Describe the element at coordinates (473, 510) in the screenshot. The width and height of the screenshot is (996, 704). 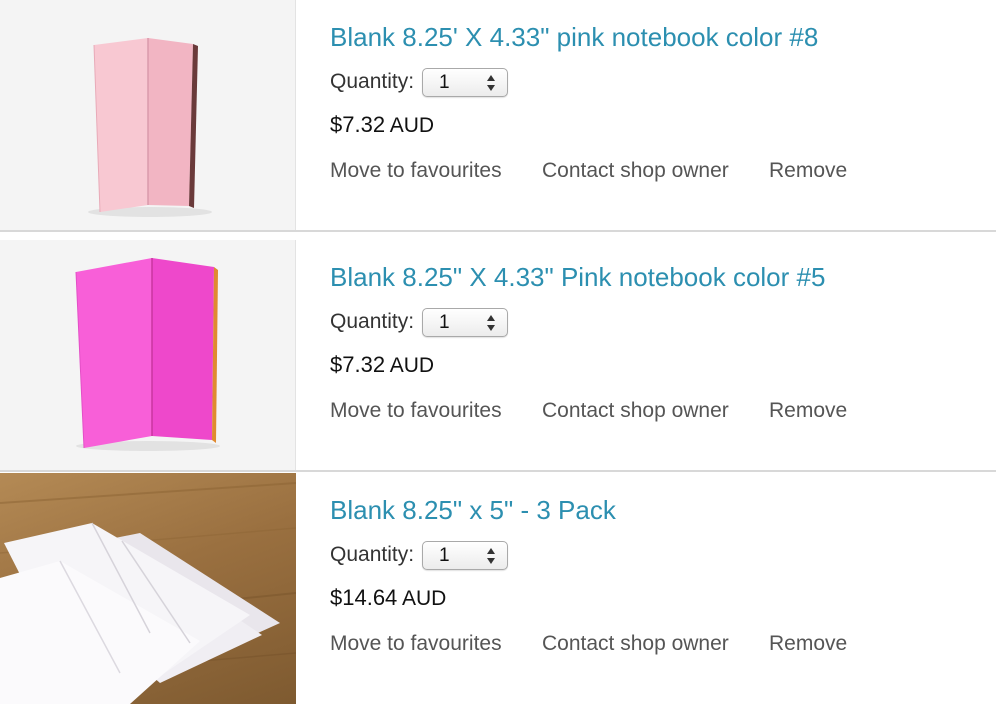
I see `product-title-link: Blank 8.25" x 5" - 3 Pack` at that location.